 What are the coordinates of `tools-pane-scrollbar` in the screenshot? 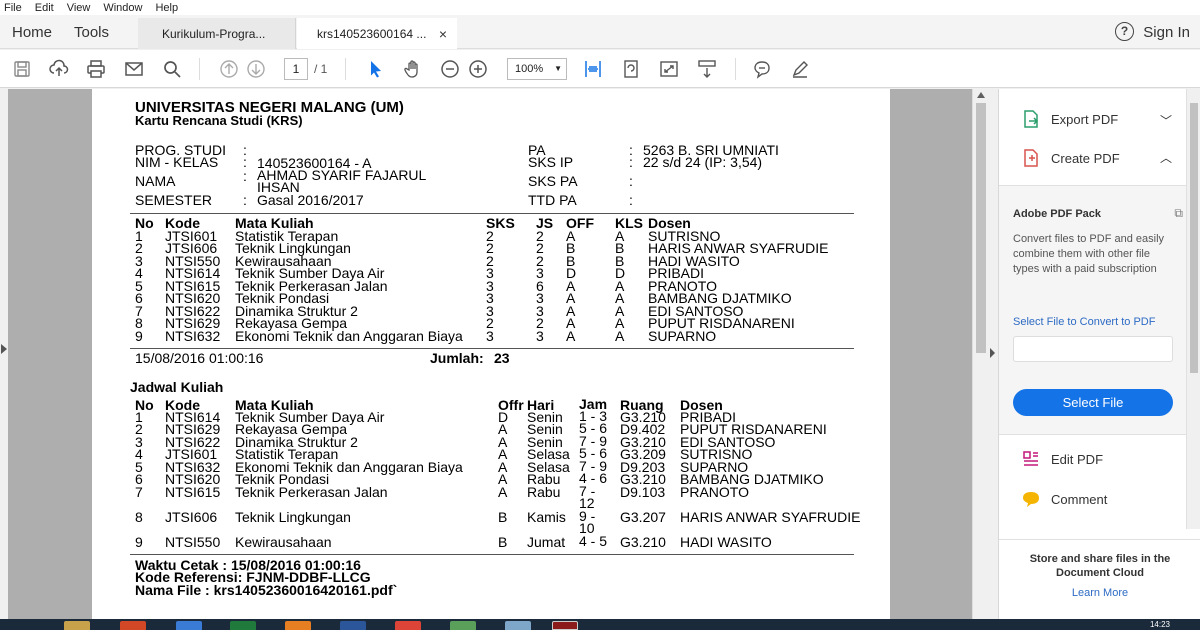 It's located at (1193, 309).